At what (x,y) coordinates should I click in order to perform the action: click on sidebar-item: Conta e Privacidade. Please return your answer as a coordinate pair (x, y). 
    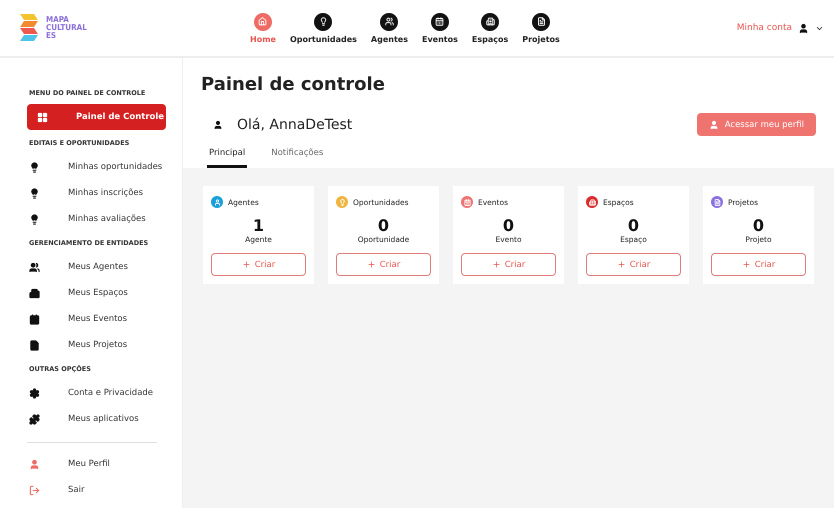
    Looking at the image, I should click on (96, 393).